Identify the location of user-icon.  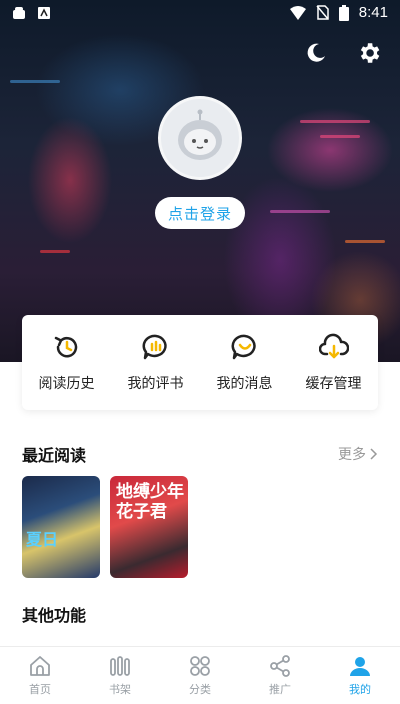
(360, 666).